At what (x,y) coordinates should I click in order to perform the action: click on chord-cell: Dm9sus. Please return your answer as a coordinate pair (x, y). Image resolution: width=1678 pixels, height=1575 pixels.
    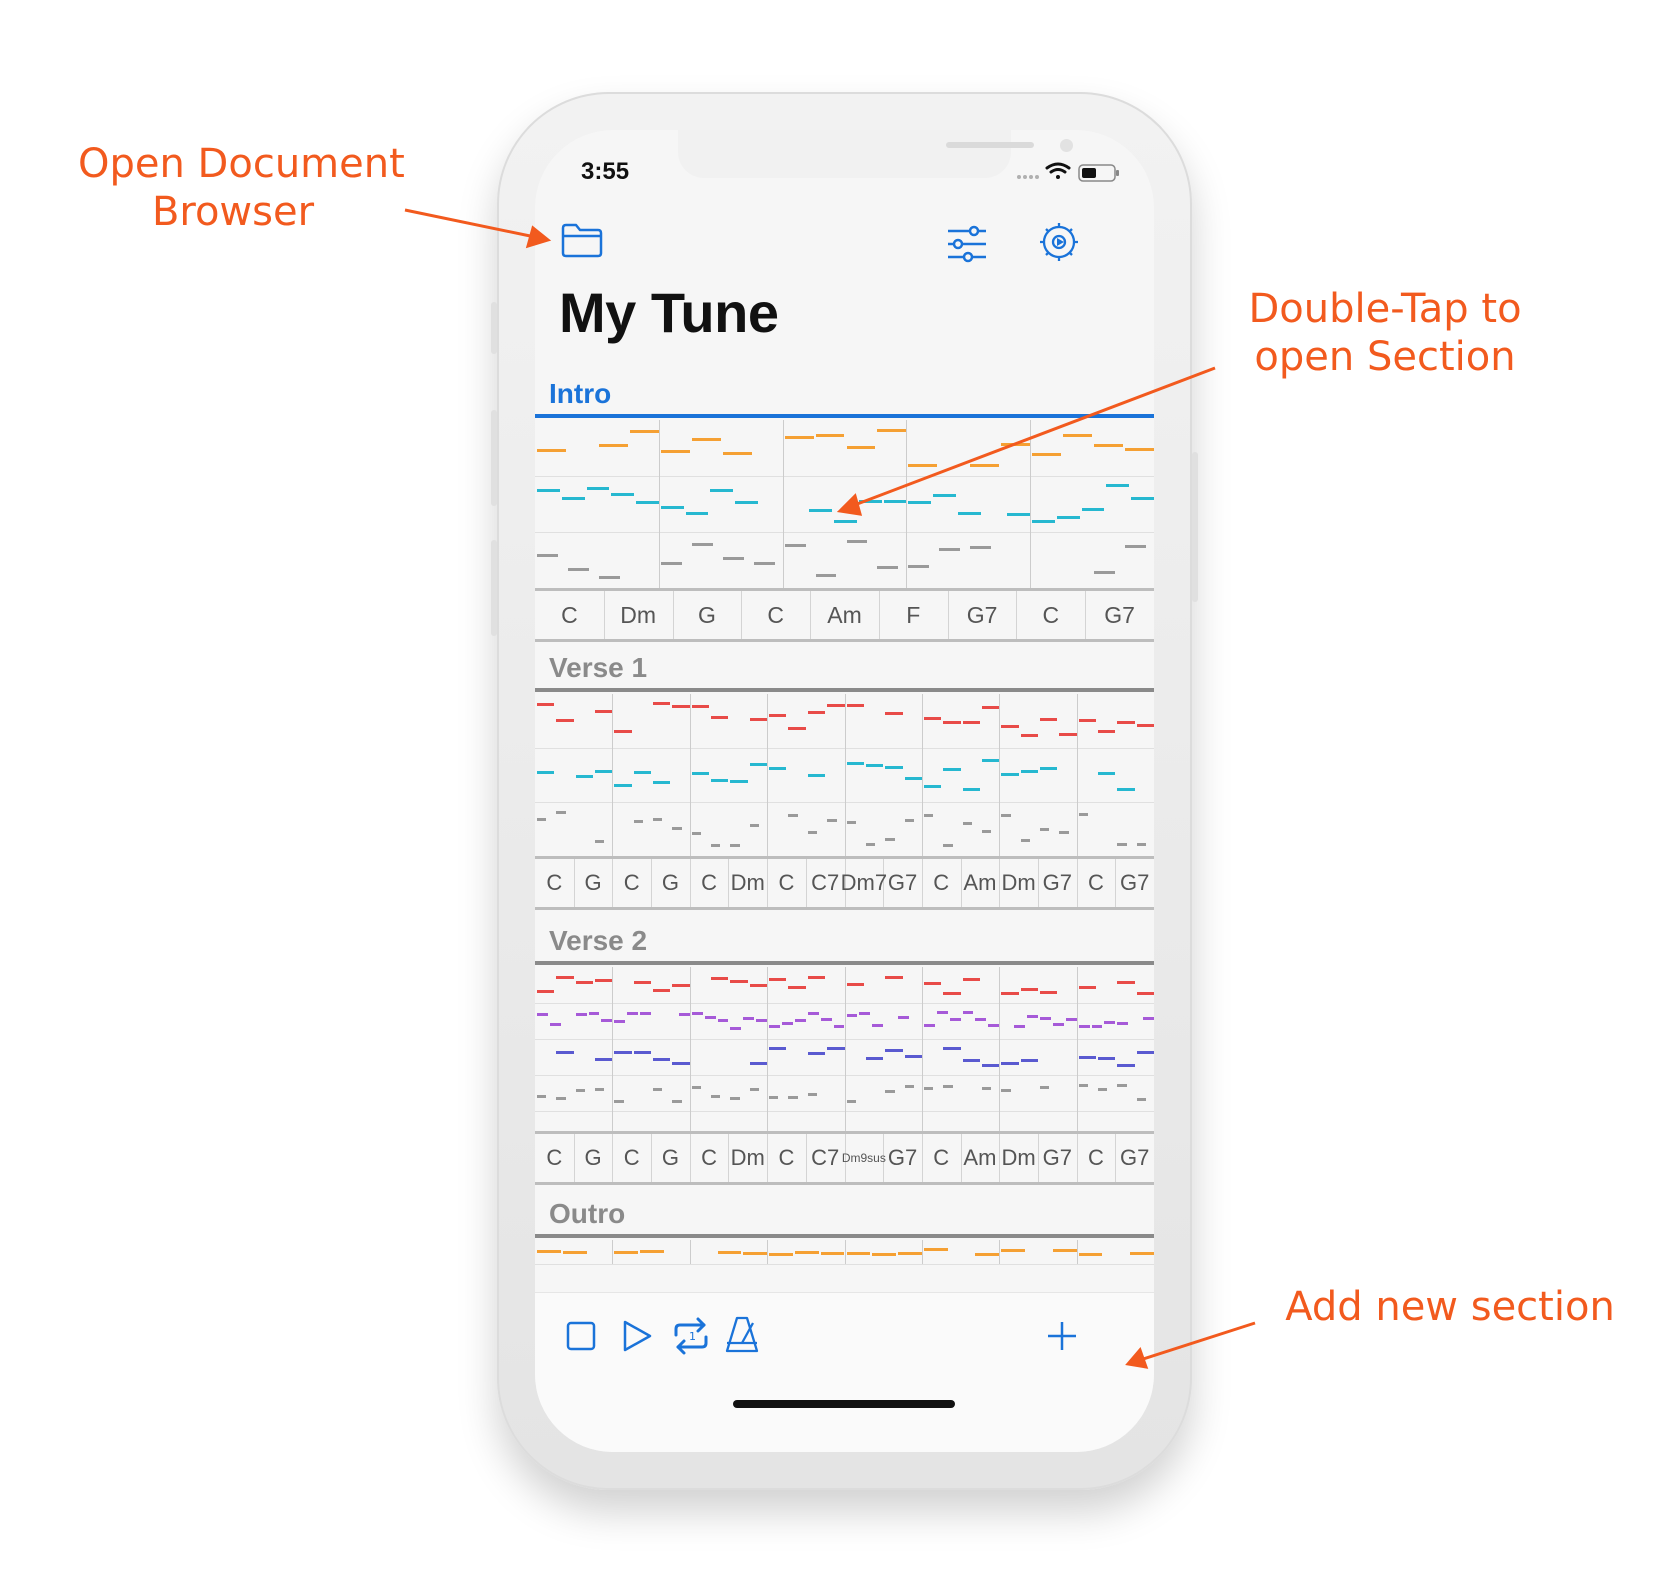
    Looking at the image, I should click on (864, 1158).